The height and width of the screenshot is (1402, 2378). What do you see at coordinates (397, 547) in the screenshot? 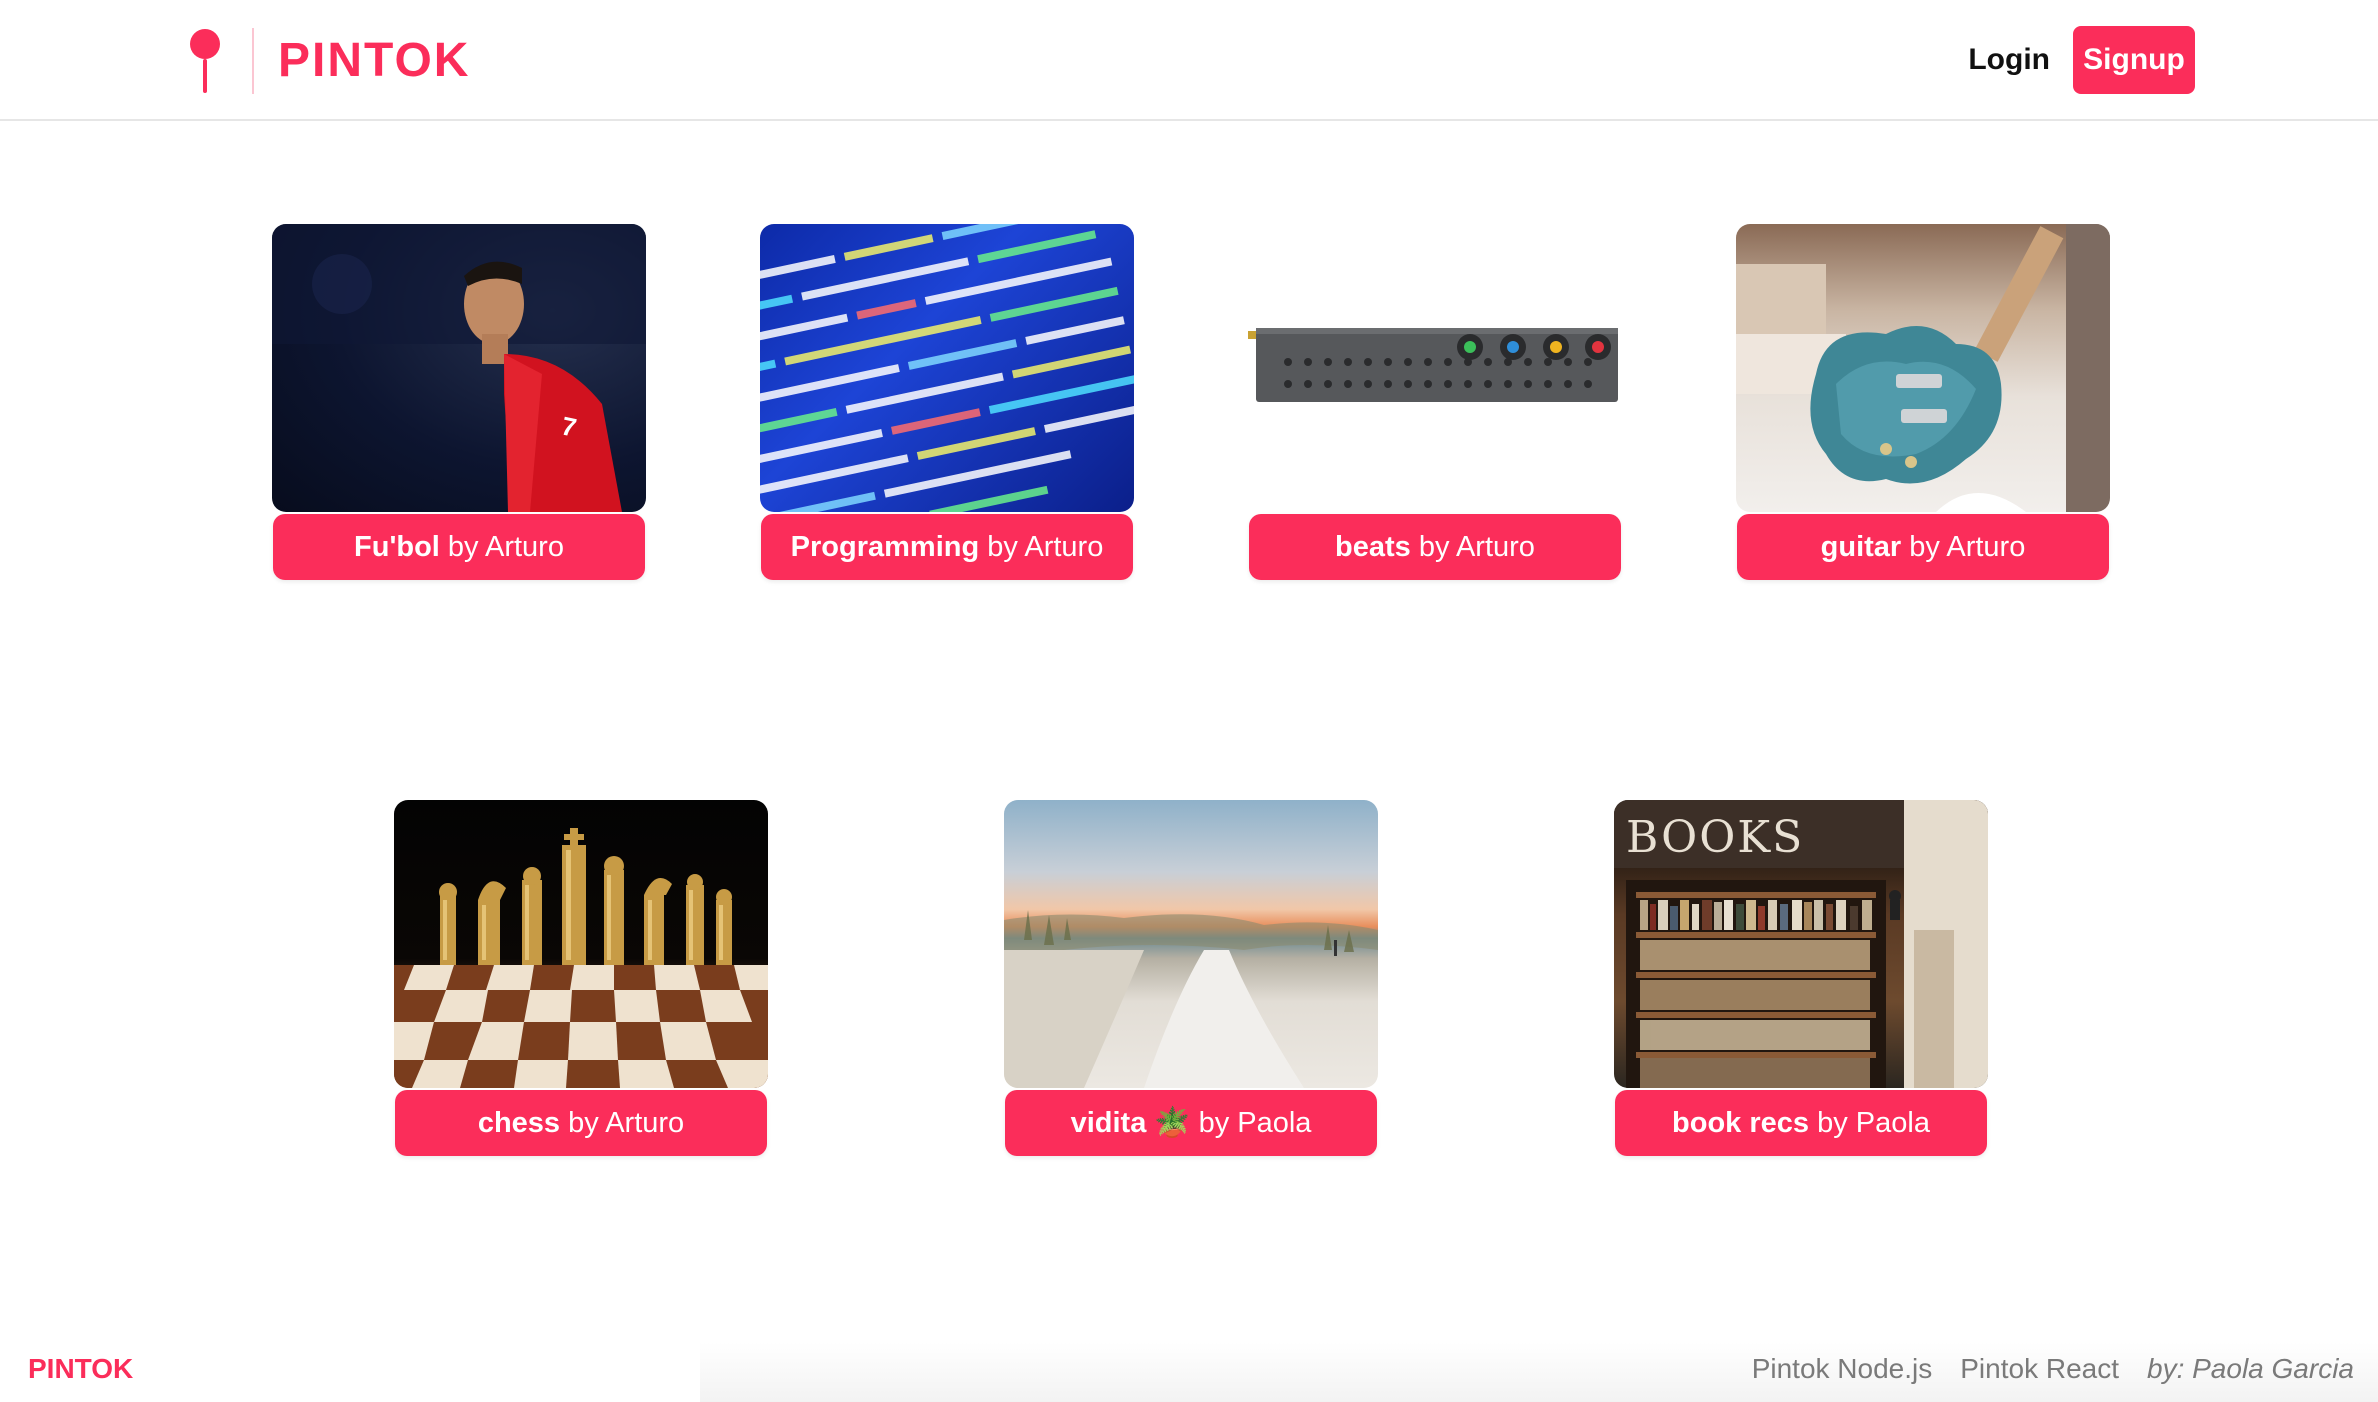
I see `board-title: Fu'bol` at bounding box center [397, 547].